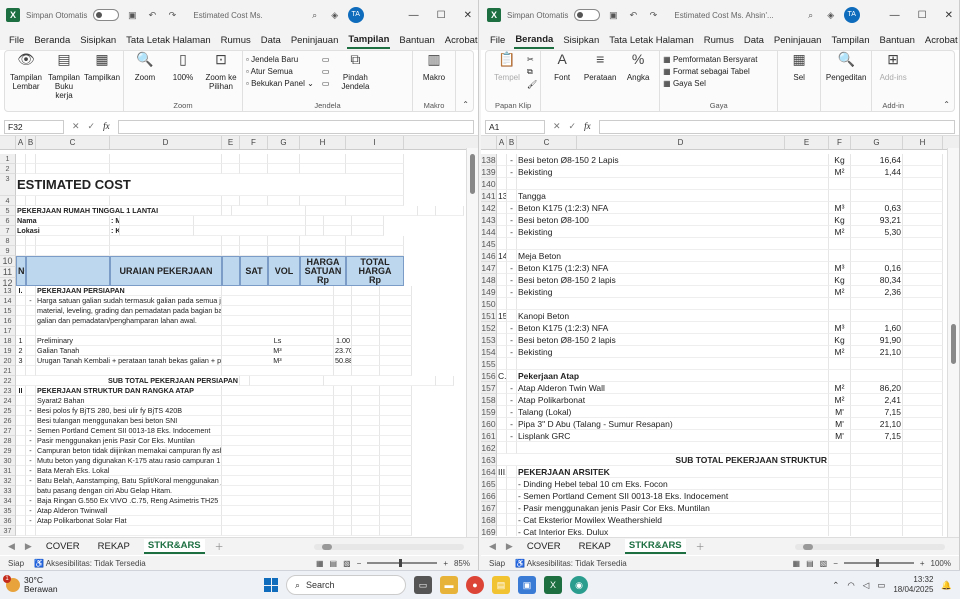  Describe the element at coordinates (877, 388) in the screenshot. I see `cell: 86,20` at that location.